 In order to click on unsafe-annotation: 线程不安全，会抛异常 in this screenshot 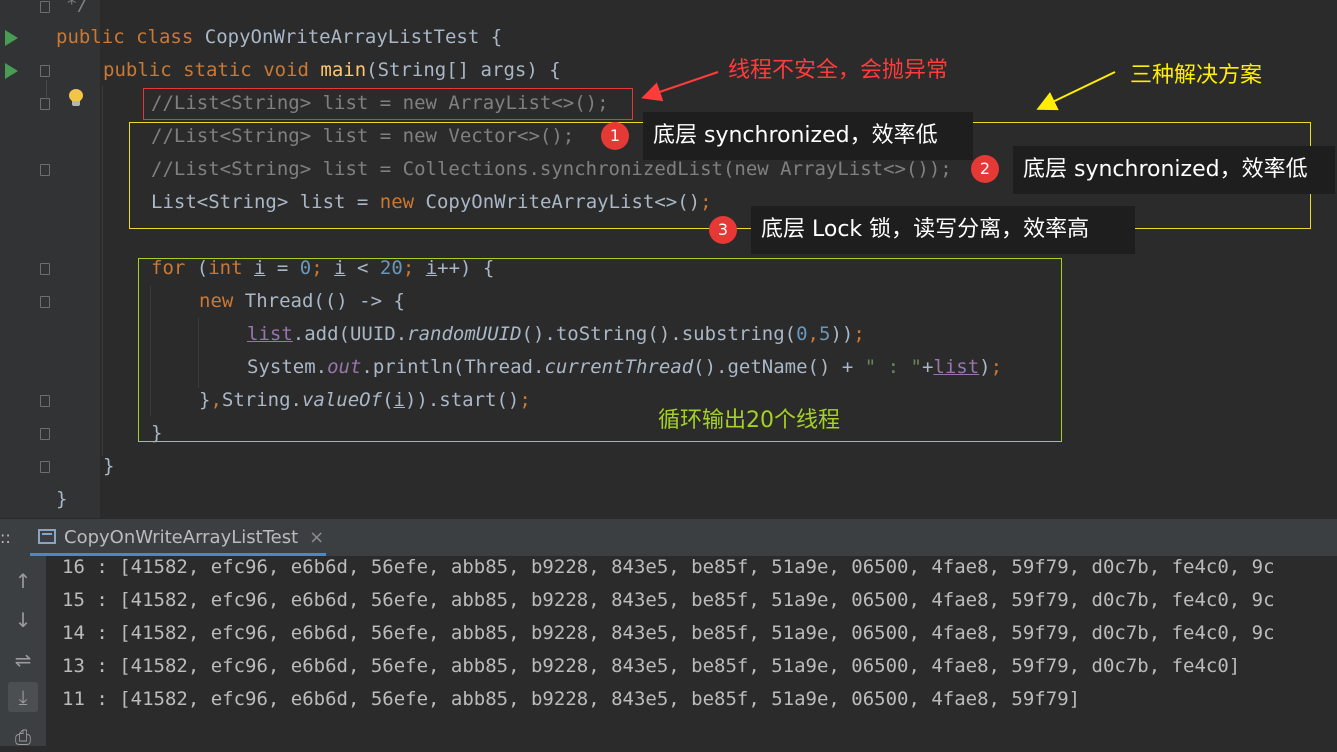, I will do `click(838, 70)`.